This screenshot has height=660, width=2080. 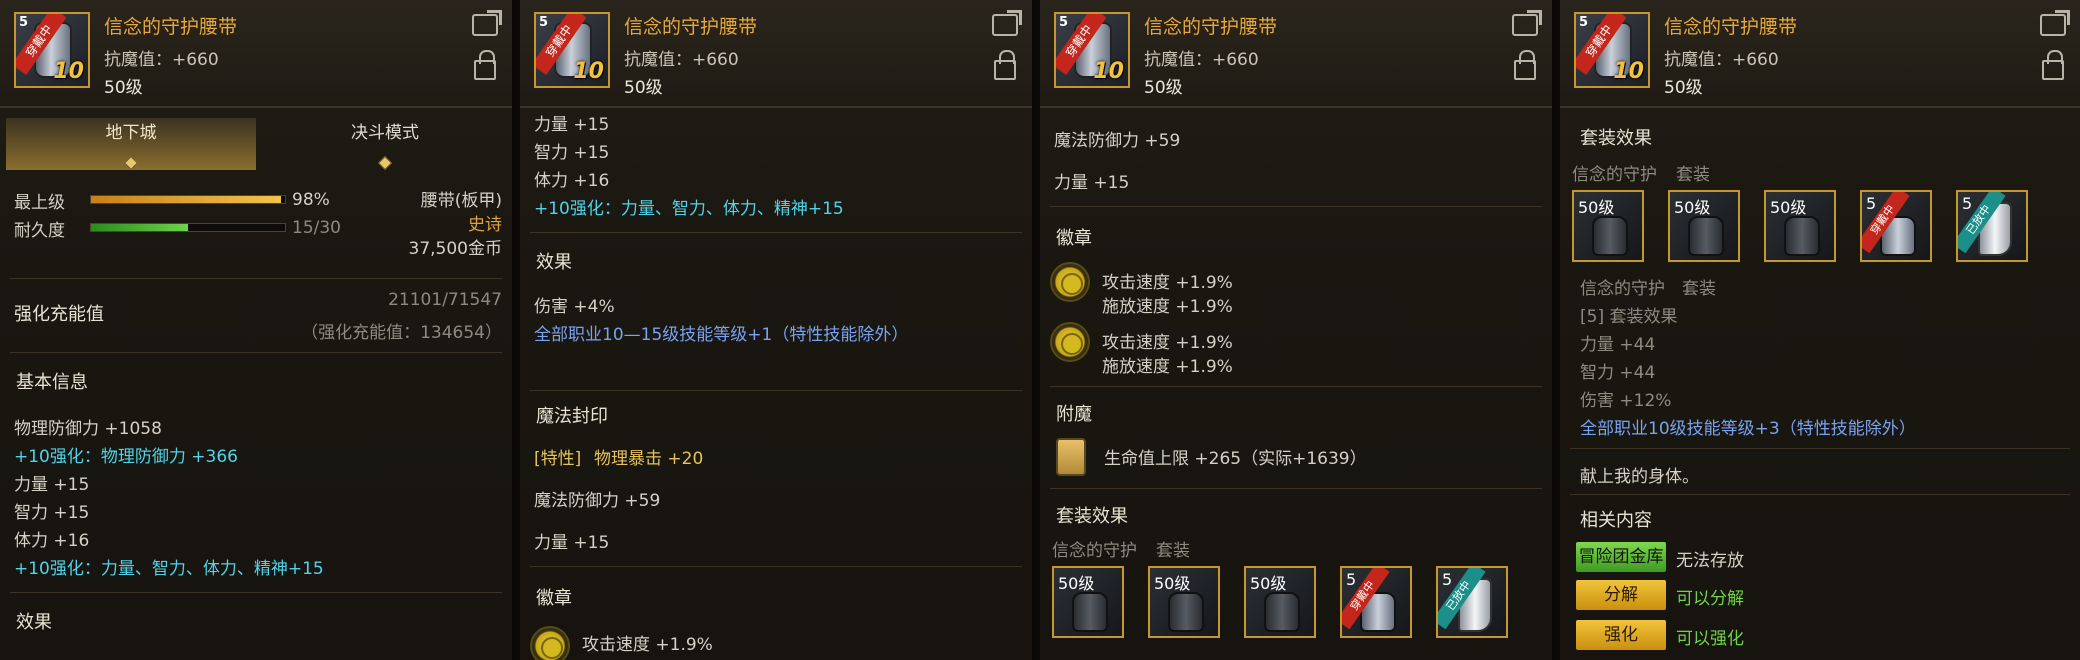 I want to click on tab-dungeon: 地下城, so click(x=131, y=144).